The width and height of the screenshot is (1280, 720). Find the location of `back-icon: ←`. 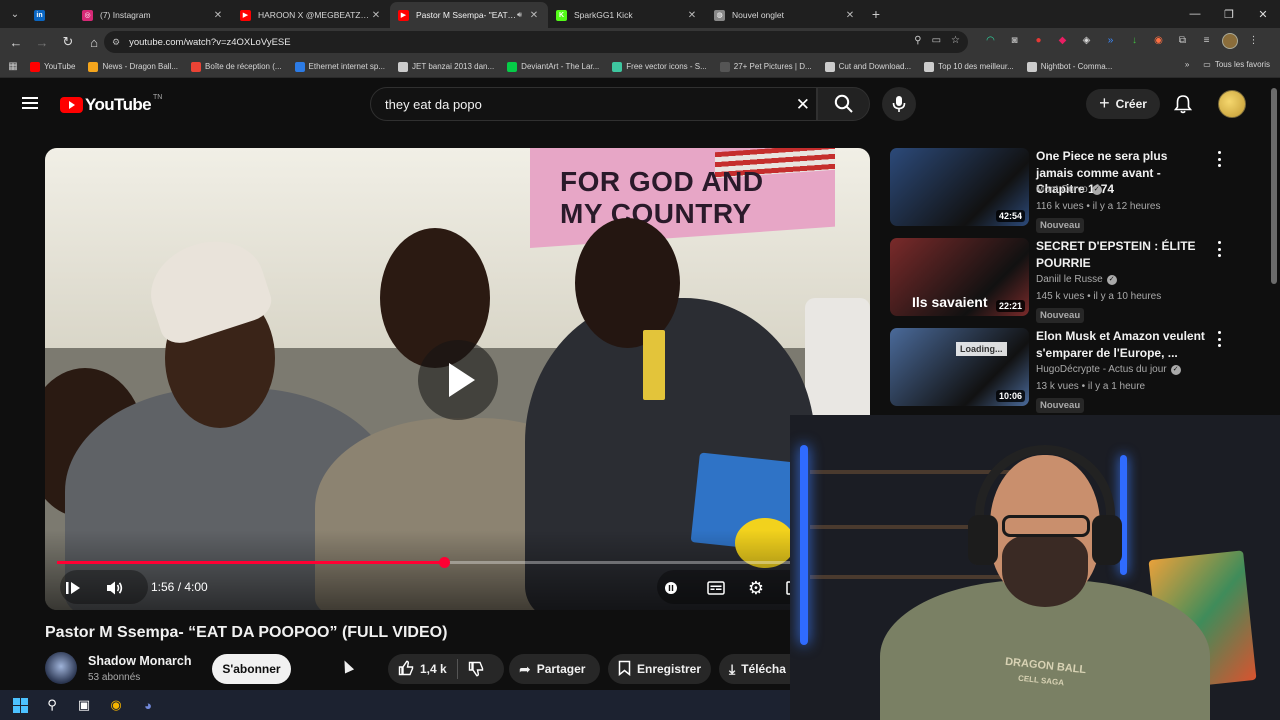

back-icon: ← is located at coordinates (16, 42).